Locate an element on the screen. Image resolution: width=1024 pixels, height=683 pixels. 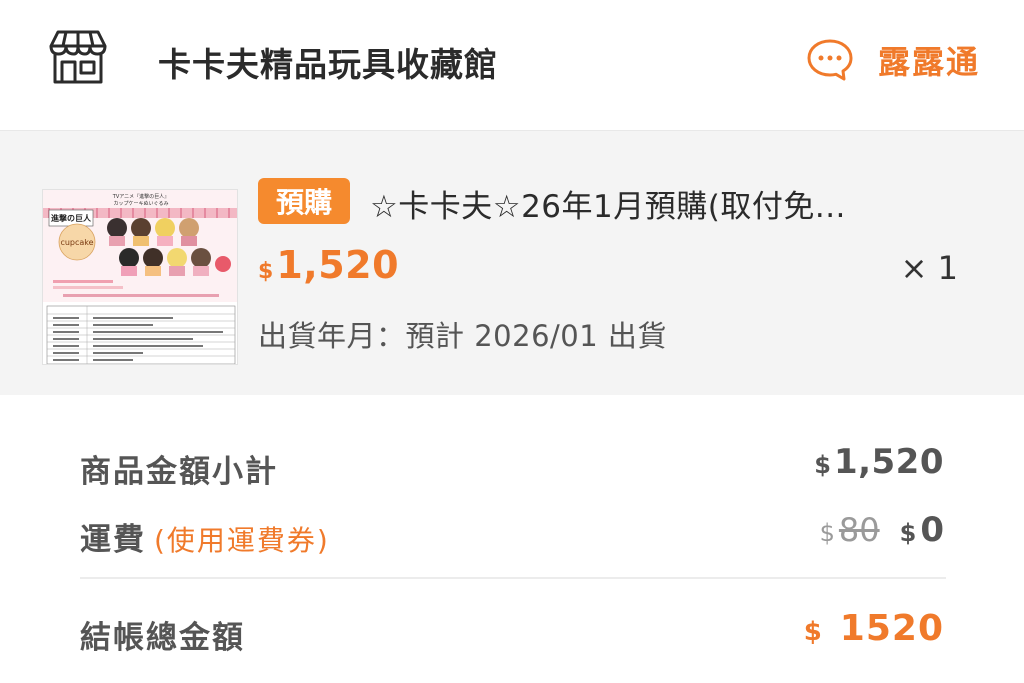
product-image: TVアニメ『進撃の巨人』 カップケーキぬいぐるみ 進撃の巨人 cupcake is located at coordinates (140, 277).